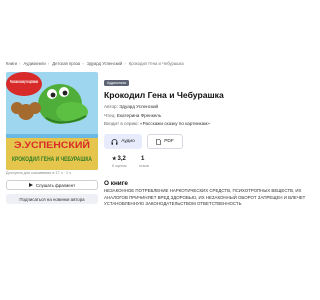 This screenshot has width=320, height=300. Describe the element at coordinates (164, 95) in the screenshot. I see `page-title: Крокодил Гена и Чебурашка` at that location.